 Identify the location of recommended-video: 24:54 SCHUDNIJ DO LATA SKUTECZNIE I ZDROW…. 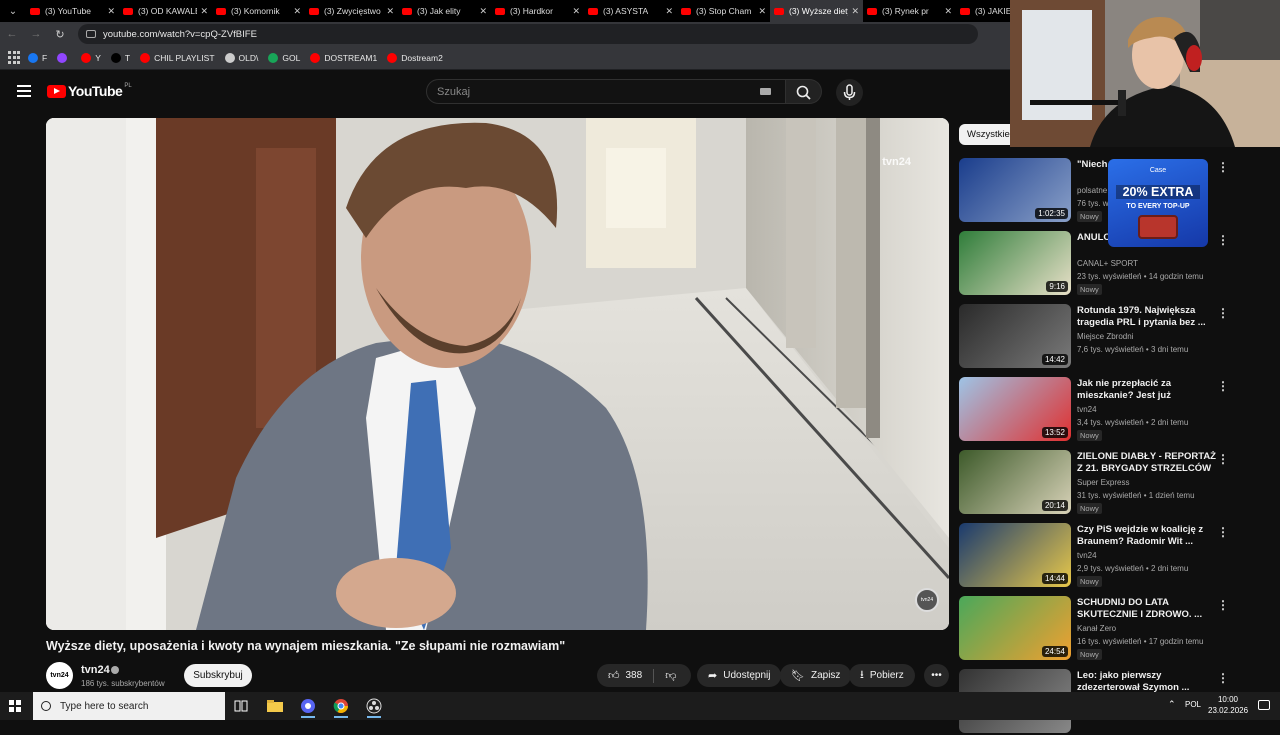
(1094, 629).